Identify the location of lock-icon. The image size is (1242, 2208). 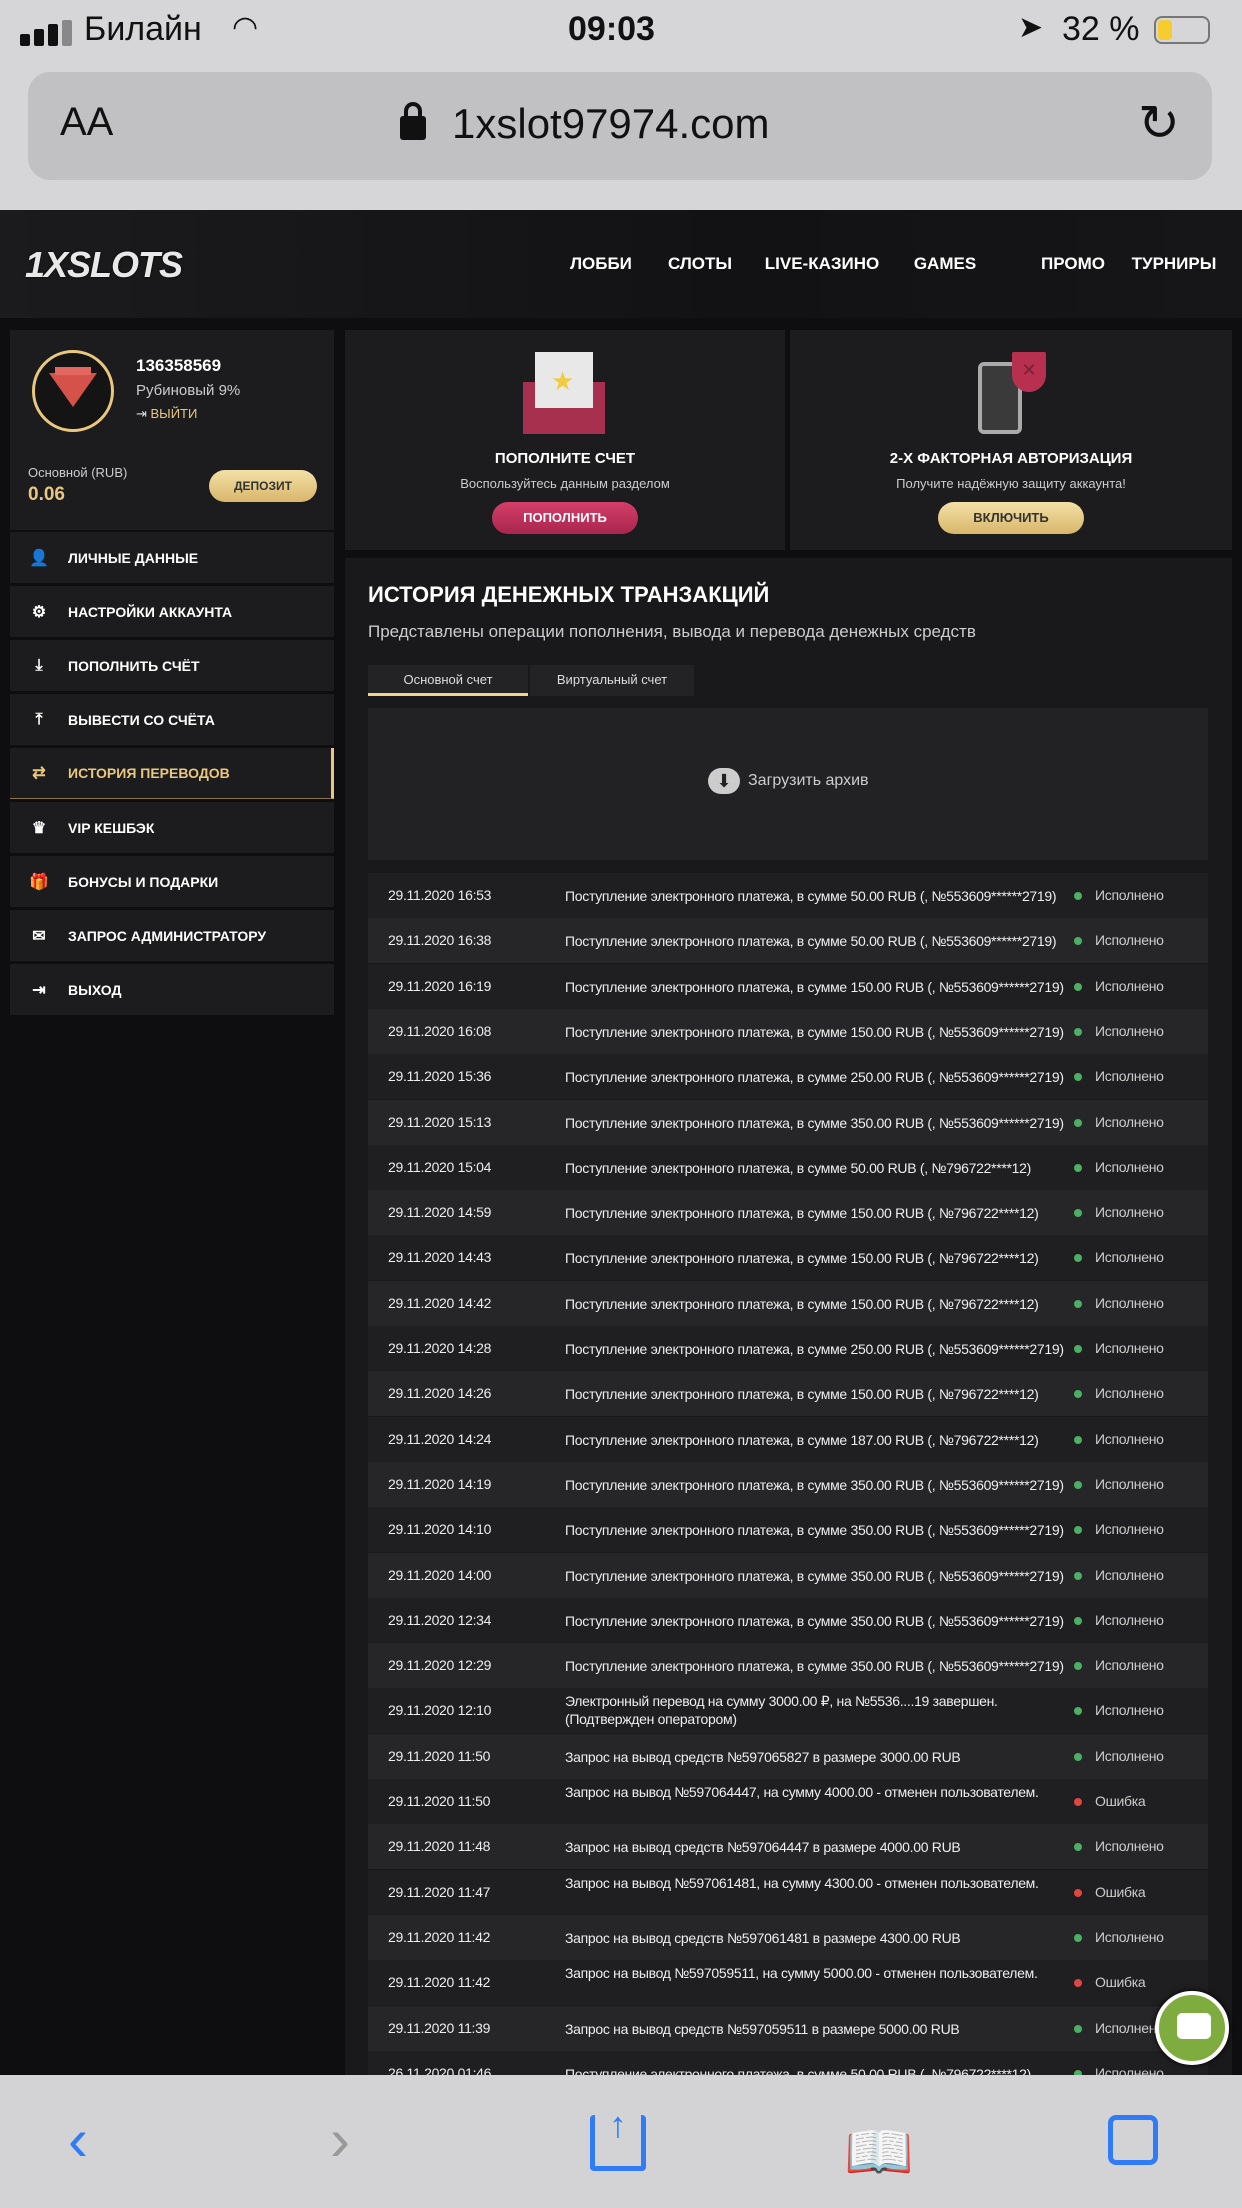
(413, 121).